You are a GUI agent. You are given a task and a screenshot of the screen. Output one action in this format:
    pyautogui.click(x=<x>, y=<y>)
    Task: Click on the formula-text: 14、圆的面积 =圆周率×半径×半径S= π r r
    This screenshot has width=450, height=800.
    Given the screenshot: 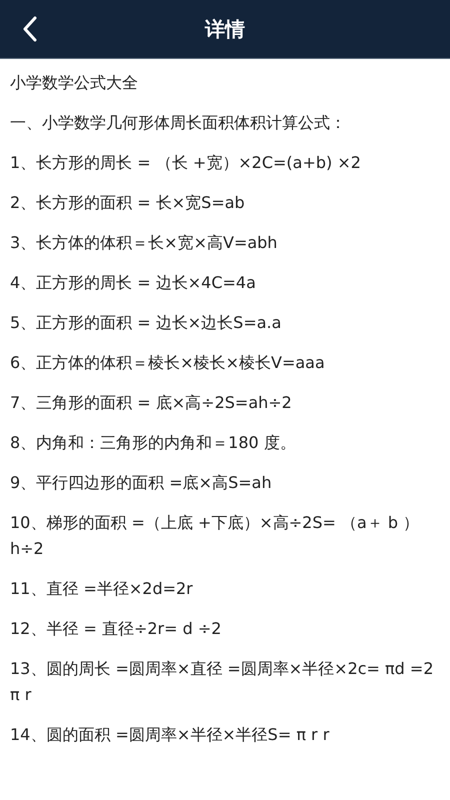 What is the action you would take?
    pyautogui.click(x=170, y=735)
    